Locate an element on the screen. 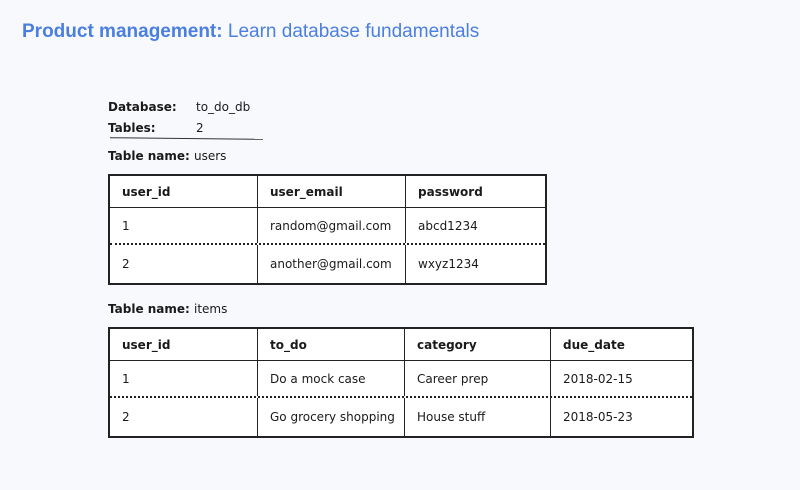 This screenshot has height=490, width=800. table-name-value: items is located at coordinates (211, 309).